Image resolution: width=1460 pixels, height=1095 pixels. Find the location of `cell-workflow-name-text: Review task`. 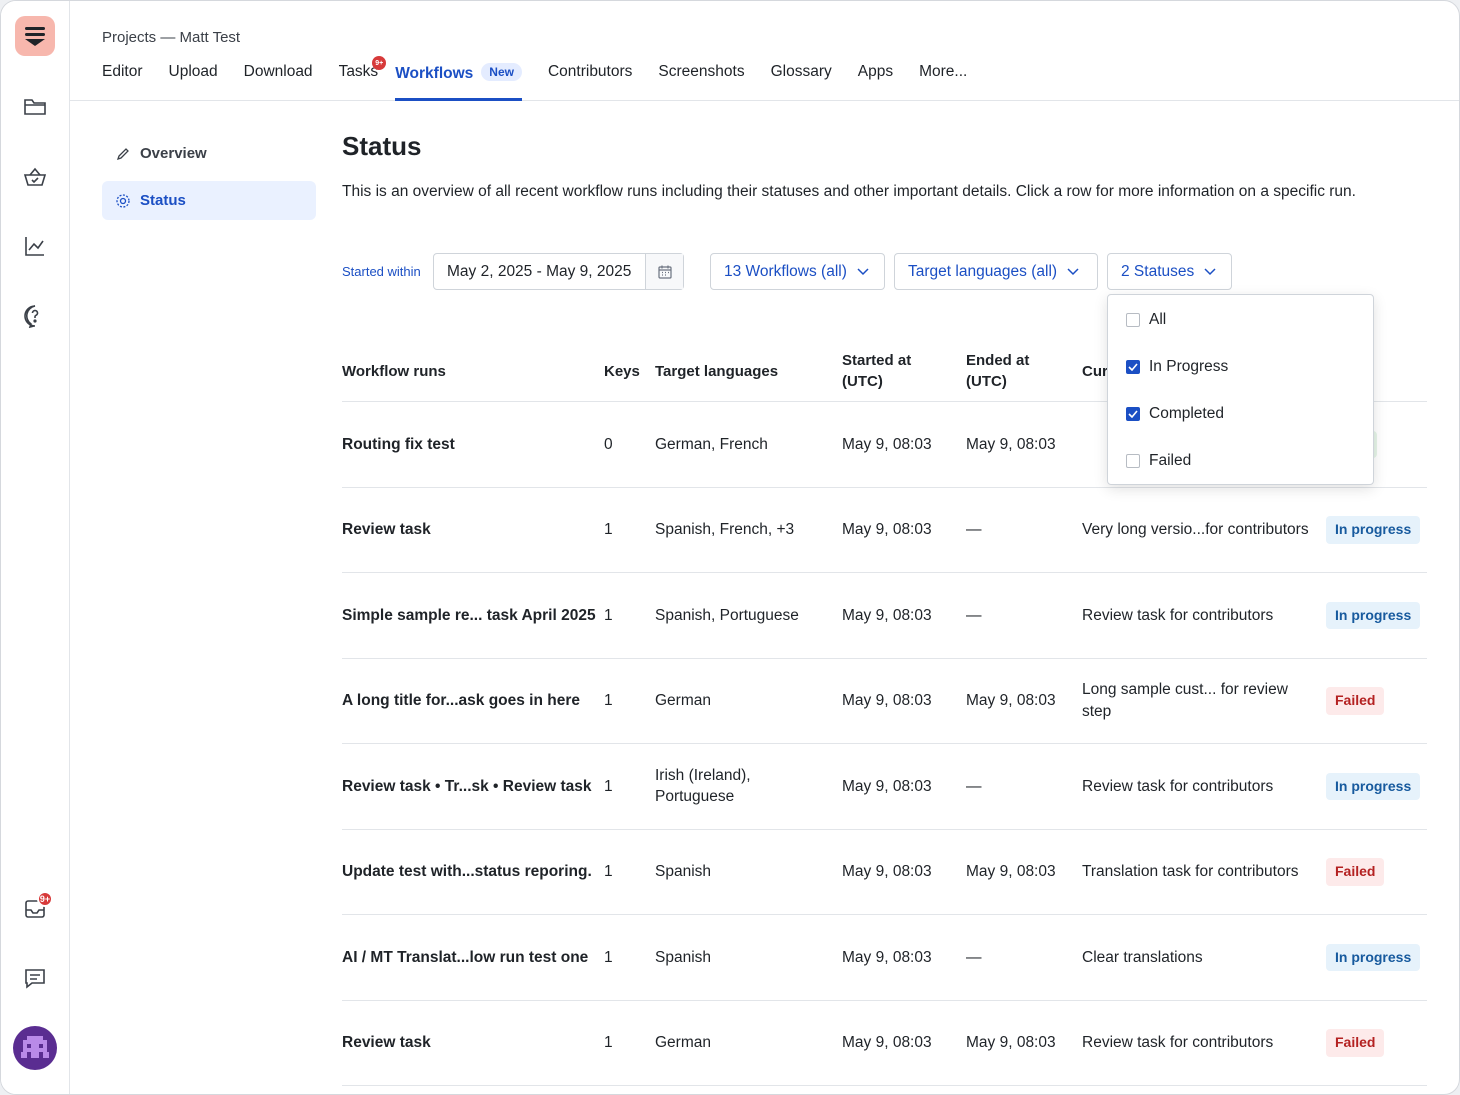

cell-workflow-name-text: Review task is located at coordinates (386, 1042).